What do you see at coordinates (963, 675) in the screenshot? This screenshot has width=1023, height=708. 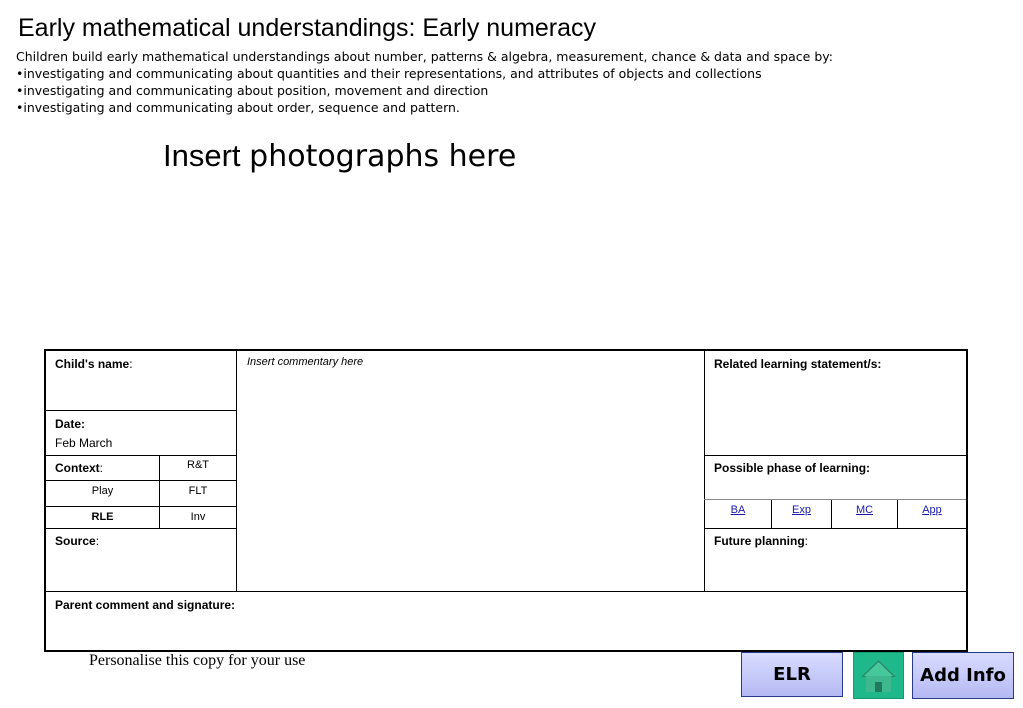 I see `add-info-button: Add Info` at bounding box center [963, 675].